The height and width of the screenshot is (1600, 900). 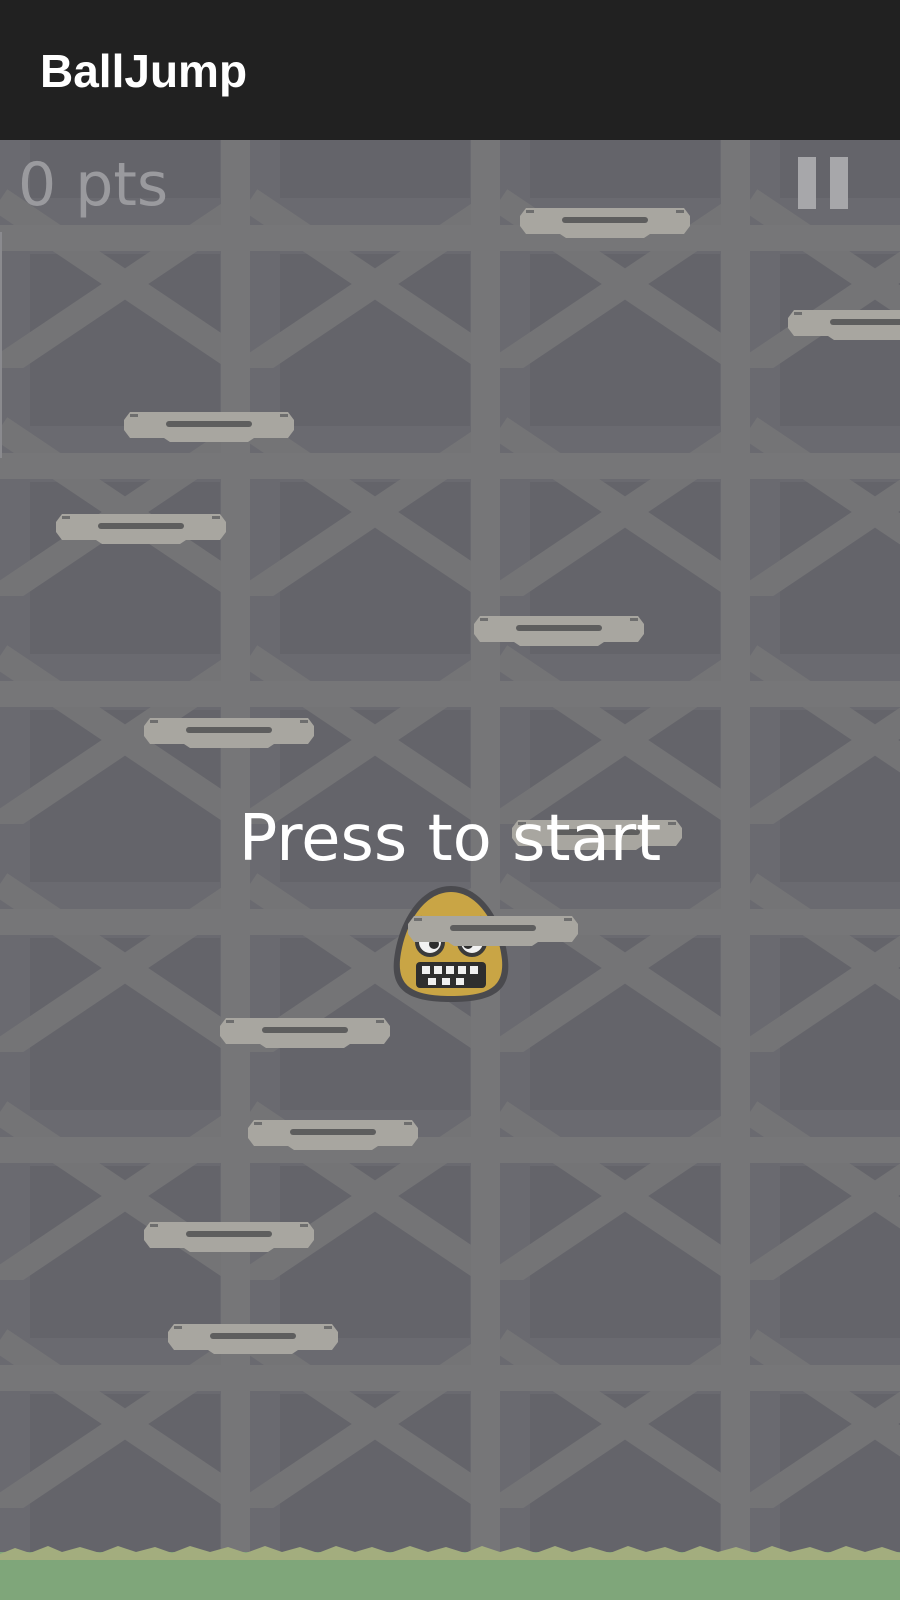 What do you see at coordinates (450, 70) in the screenshot?
I see `app-bar: BallJump` at bounding box center [450, 70].